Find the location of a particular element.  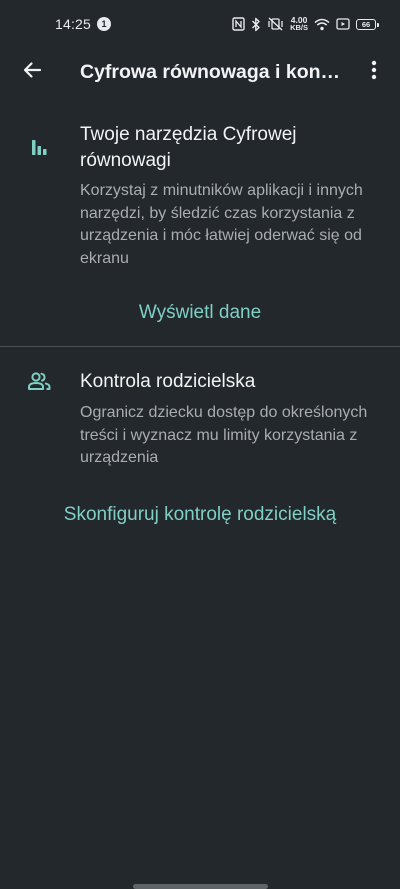

people-icon is located at coordinates (39, 381).